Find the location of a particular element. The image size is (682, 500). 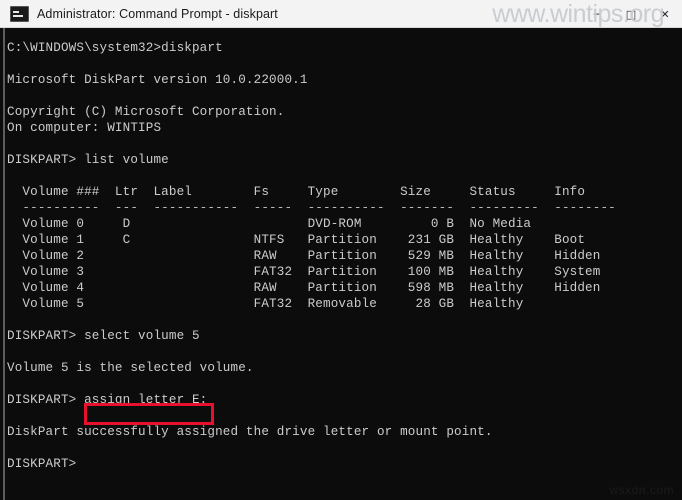

close-button: ✕ is located at coordinates (665, 14).